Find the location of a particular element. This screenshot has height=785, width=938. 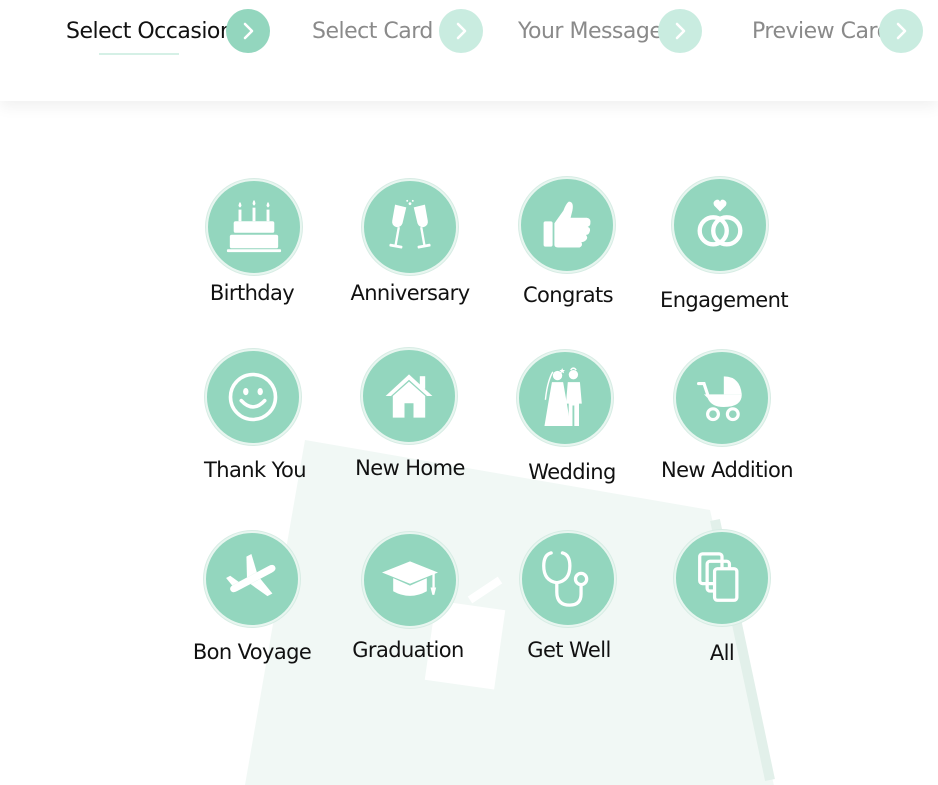

step-preview-card: Preview Card is located at coordinates (839, 31).